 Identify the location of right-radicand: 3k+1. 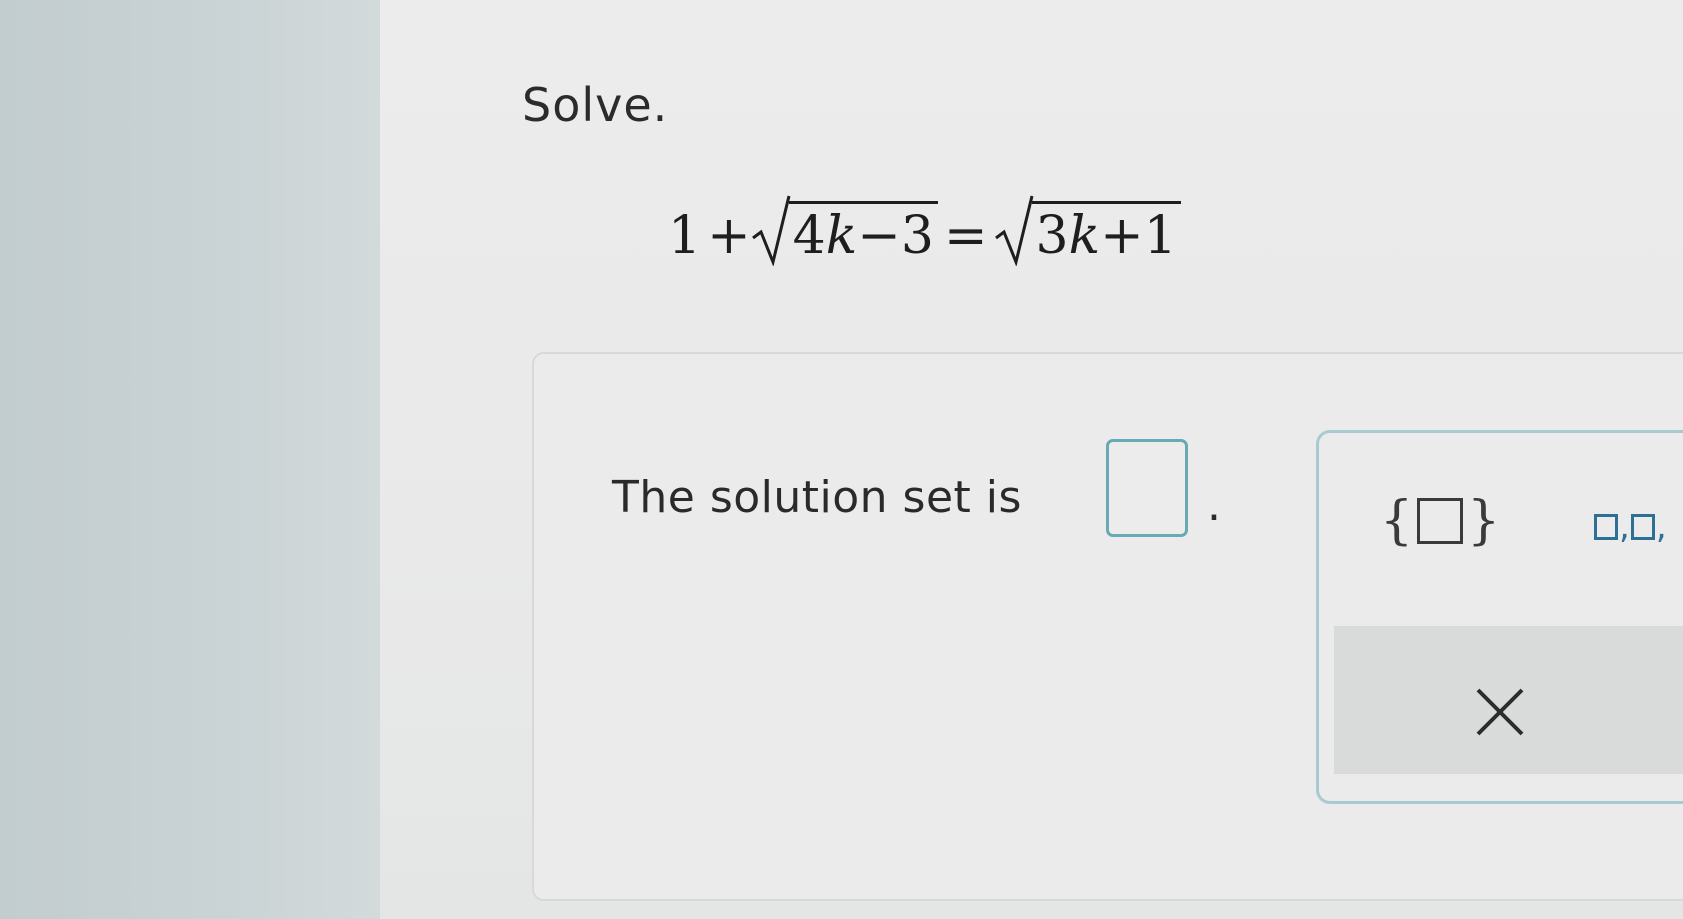
(1106, 233).